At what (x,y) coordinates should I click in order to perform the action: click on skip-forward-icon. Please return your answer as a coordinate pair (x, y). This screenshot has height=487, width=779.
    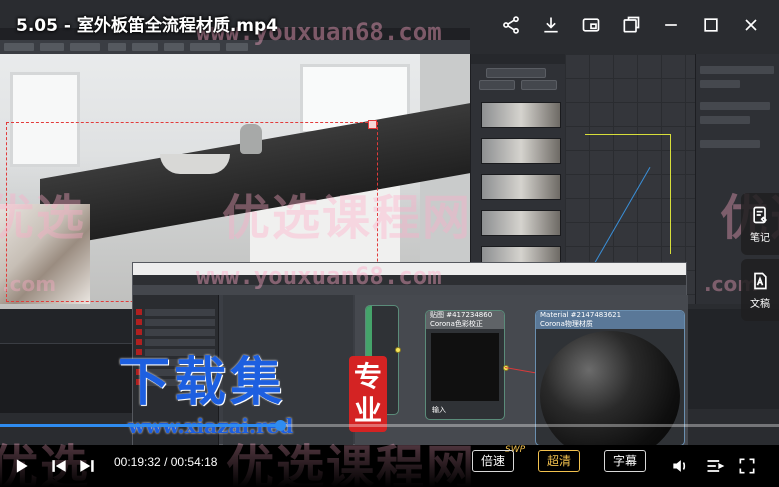
    Looking at the image, I should click on (87, 466).